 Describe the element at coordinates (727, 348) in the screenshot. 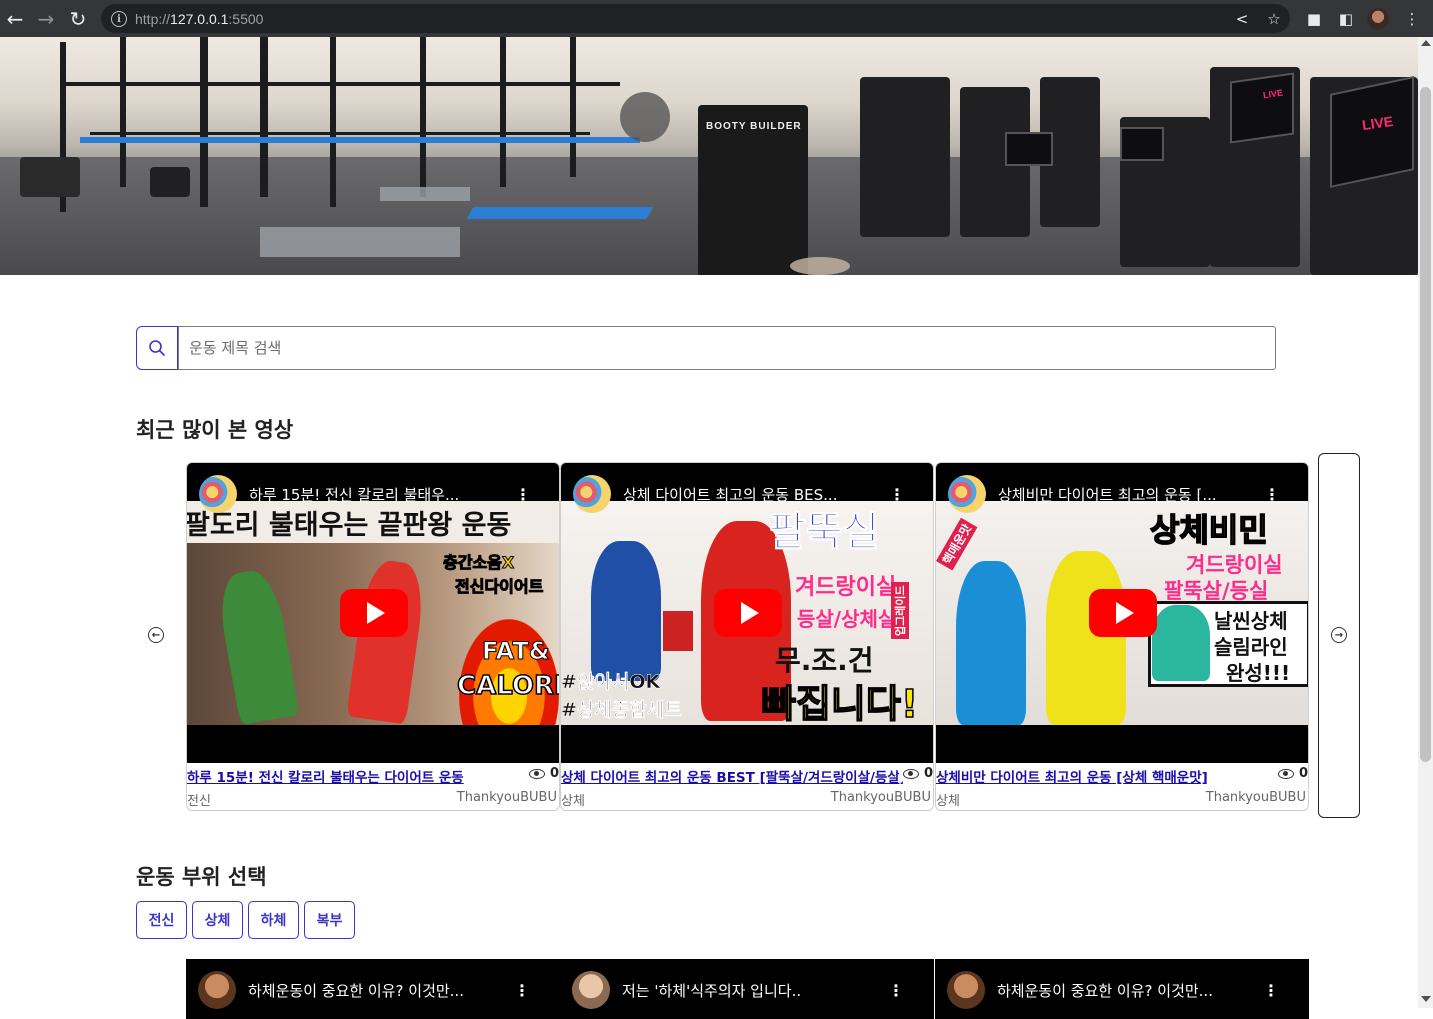

I see `search-input` at that location.